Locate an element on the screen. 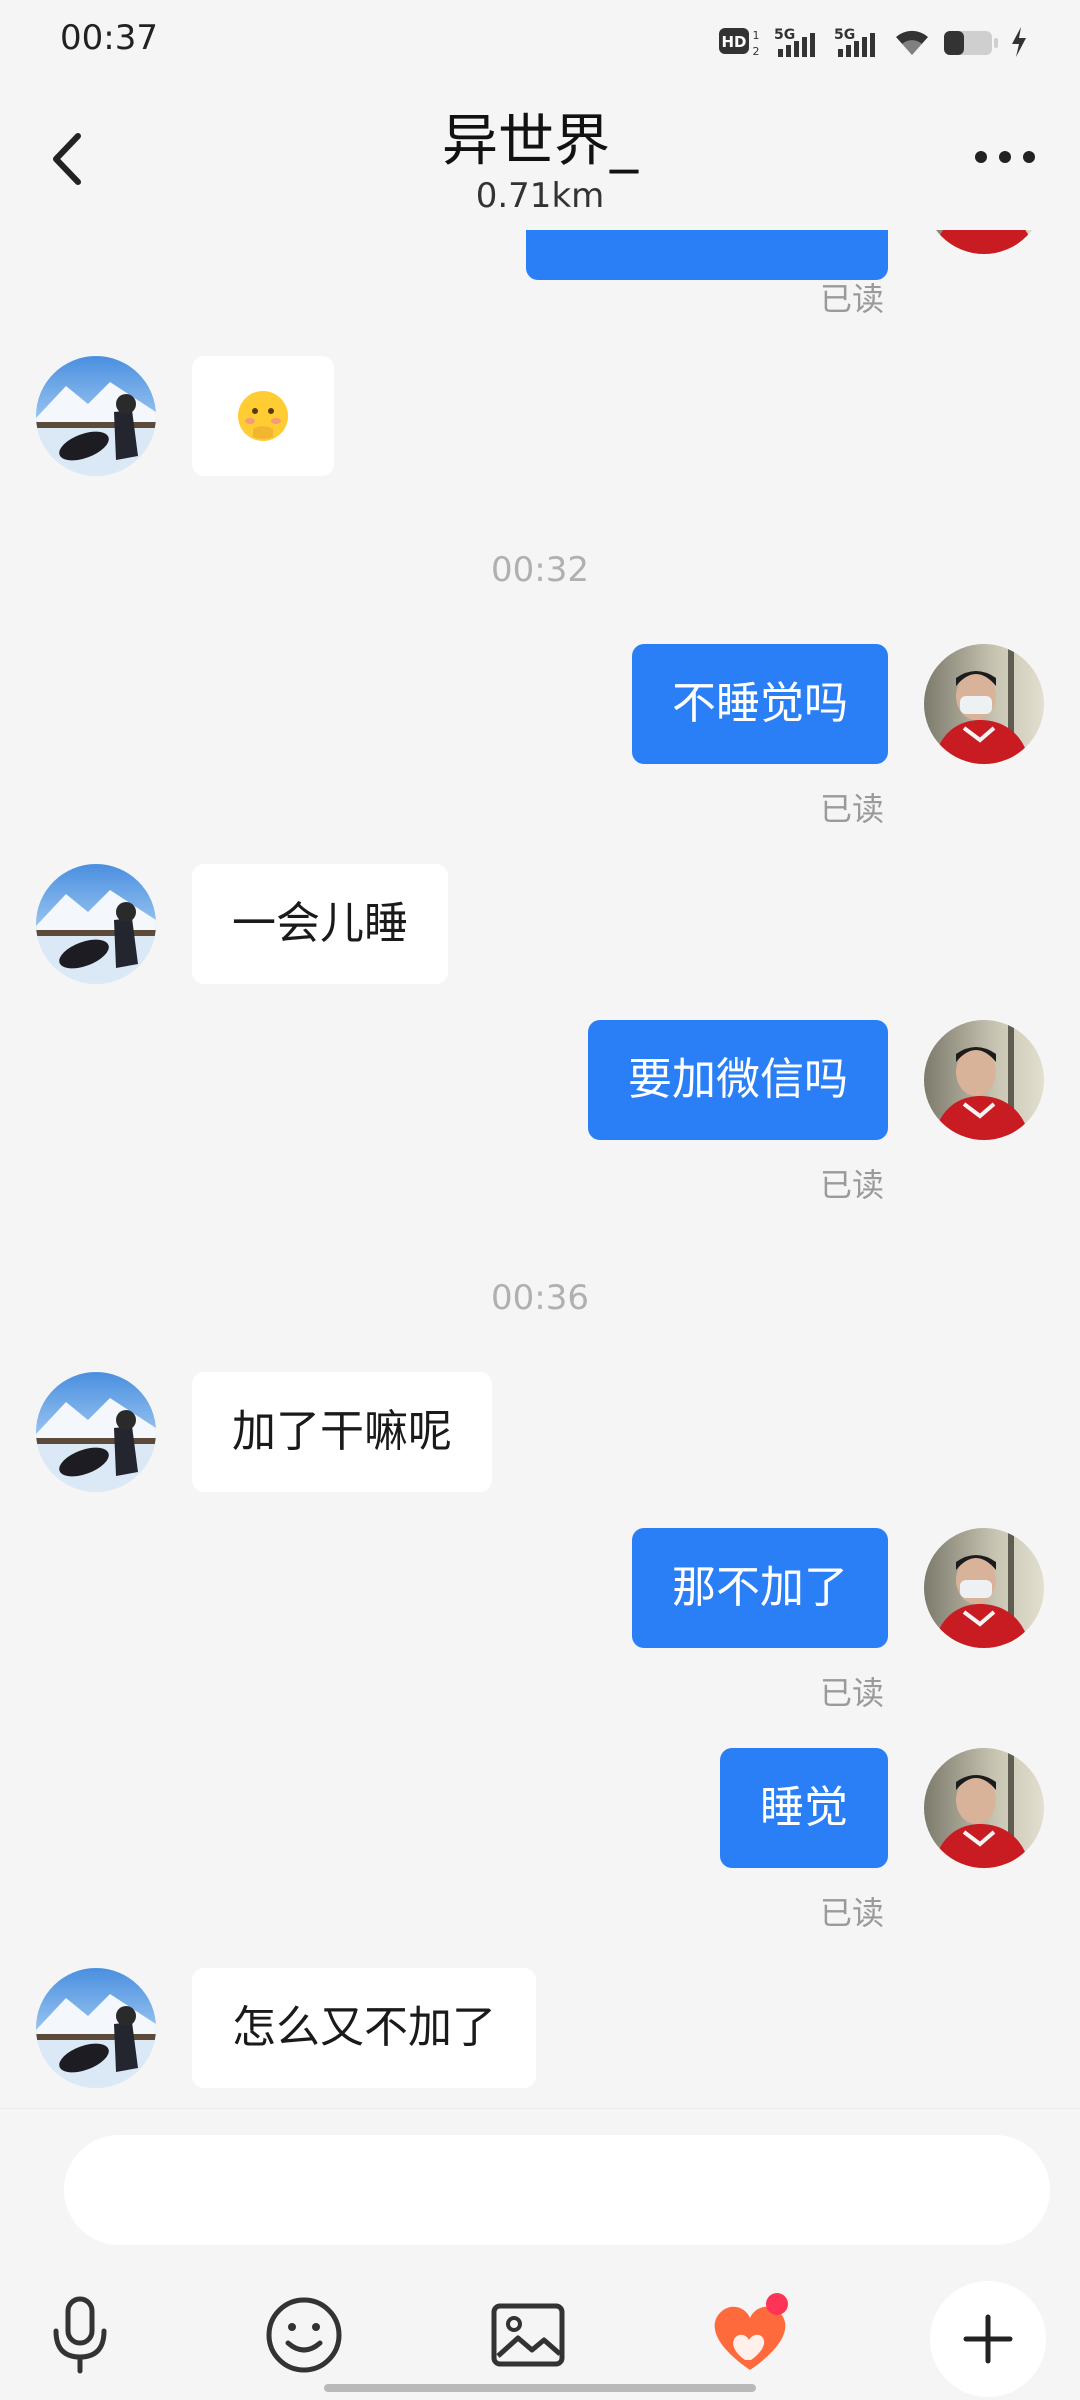 The width and height of the screenshot is (1080, 2400). composer is located at coordinates (540, 2254).